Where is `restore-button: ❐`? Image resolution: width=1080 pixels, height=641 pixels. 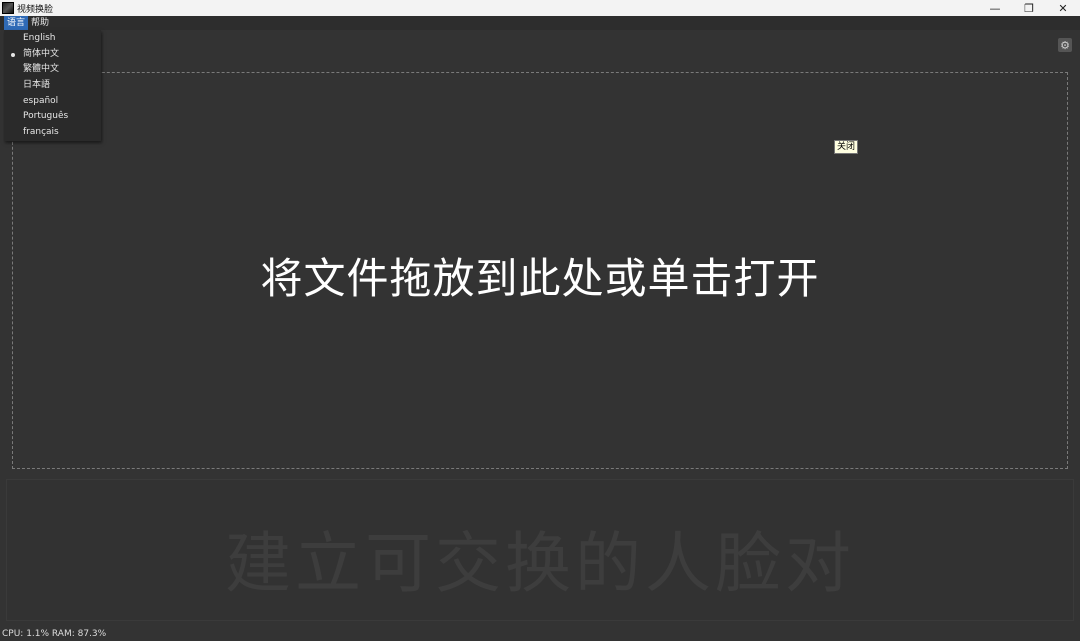
restore-button: ❐ is located at coordinates (1029, 8).